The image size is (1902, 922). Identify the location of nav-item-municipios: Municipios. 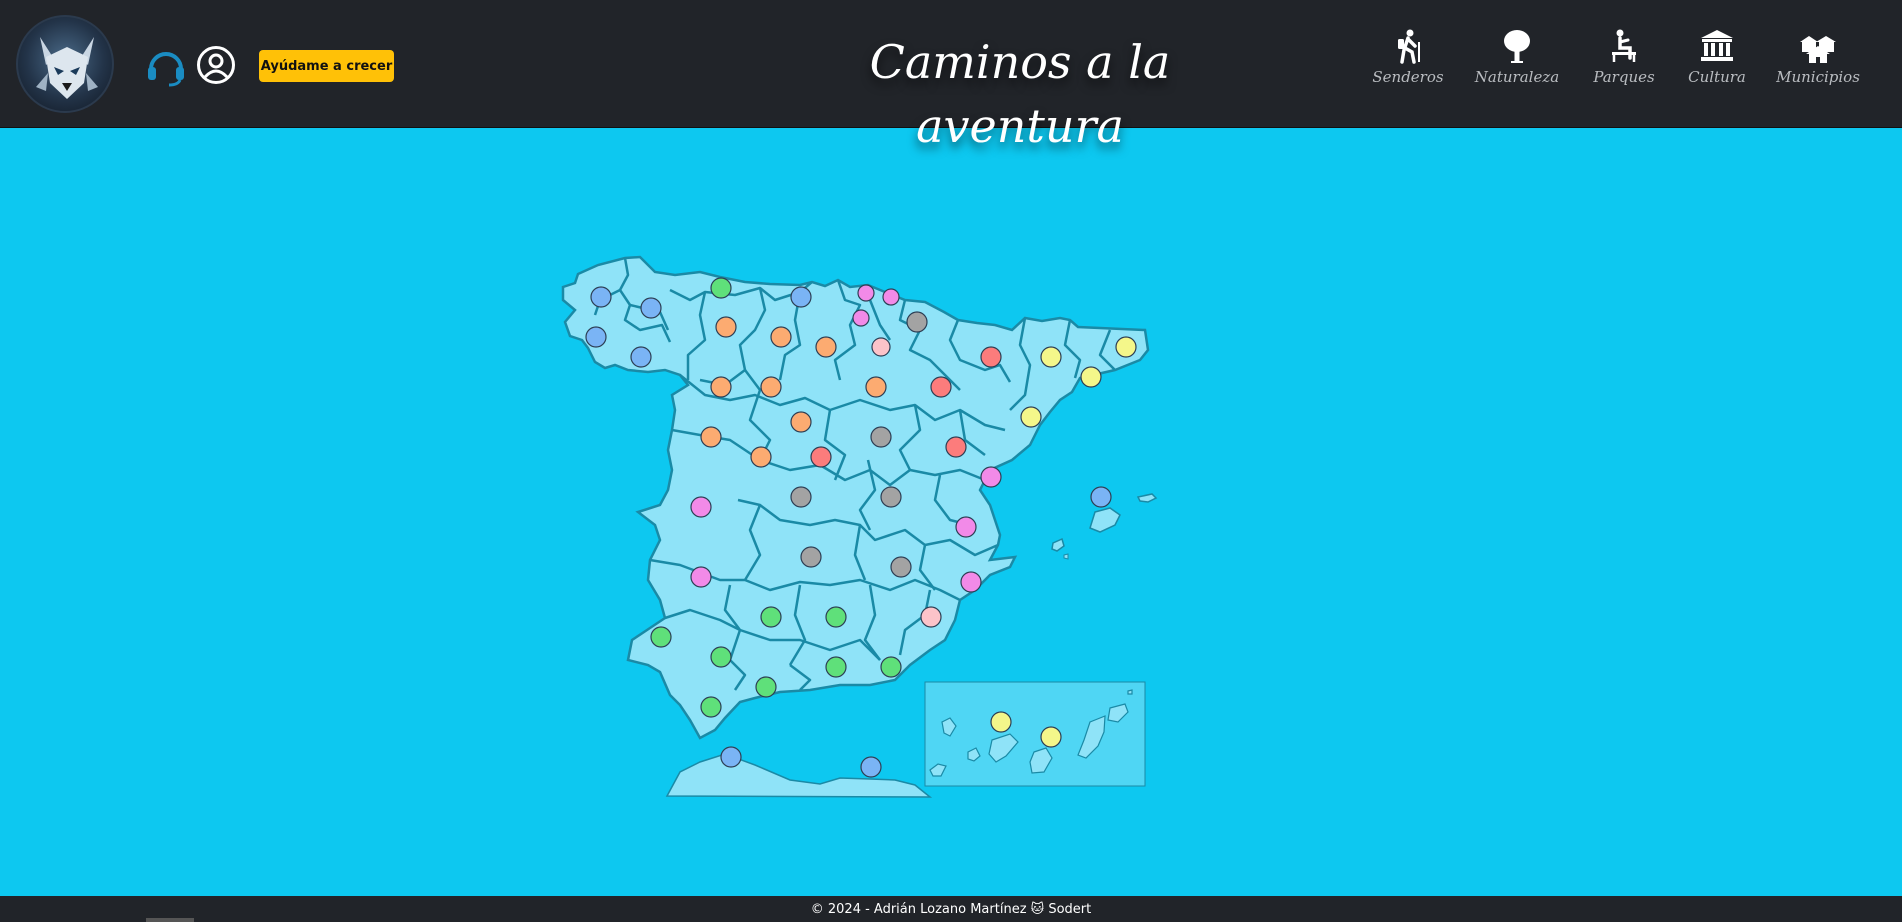
(1818, 63).